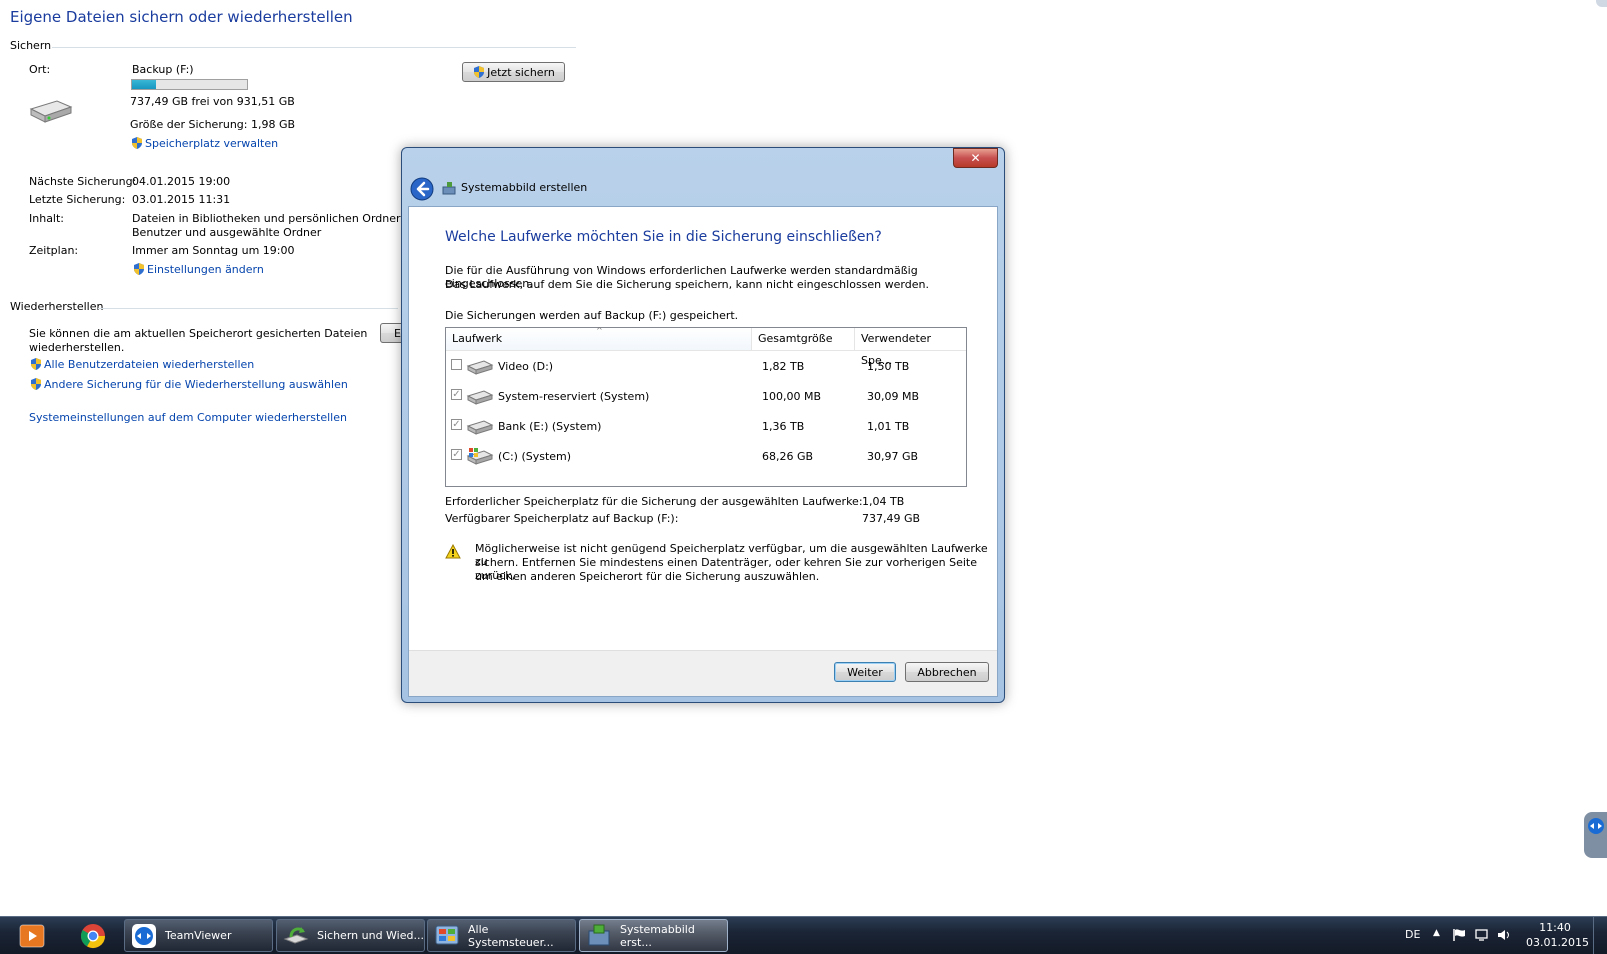 This screenshot has height=954, width=1607. What do you see at coordinates (212, 101) in the screenshot?
I see `disk-free-text: 737,49 GB frei von 931,51 GB` at bounding box center [212, 101].